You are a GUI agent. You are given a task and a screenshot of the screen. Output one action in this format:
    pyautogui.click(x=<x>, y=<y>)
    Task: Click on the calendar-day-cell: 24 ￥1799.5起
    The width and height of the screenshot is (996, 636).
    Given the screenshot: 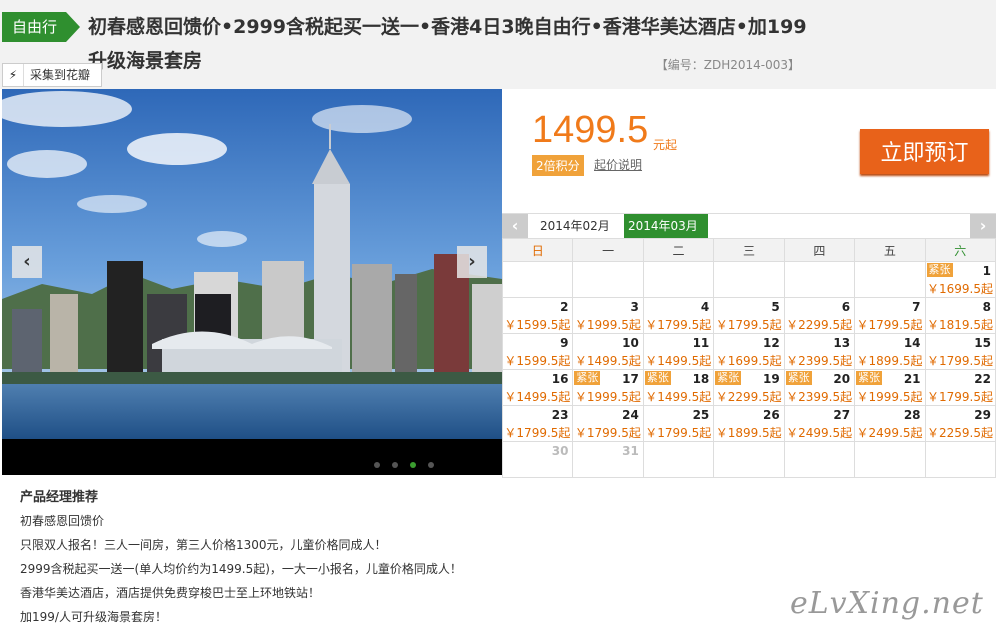 What is the action you would take?
    pyautogui.click(x=608, y=423)
    